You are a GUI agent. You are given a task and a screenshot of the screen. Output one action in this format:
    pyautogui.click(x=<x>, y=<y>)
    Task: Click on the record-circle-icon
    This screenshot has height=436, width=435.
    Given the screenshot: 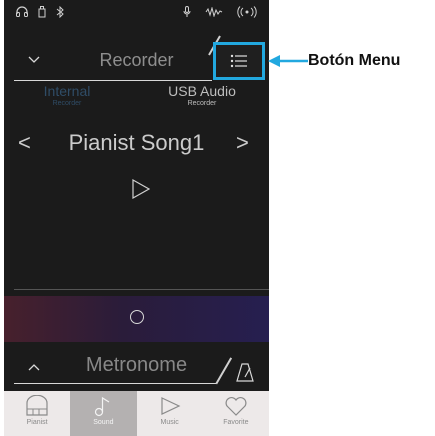 What is the action you would take?
    pyautogui.click(x=137, y=317)
    